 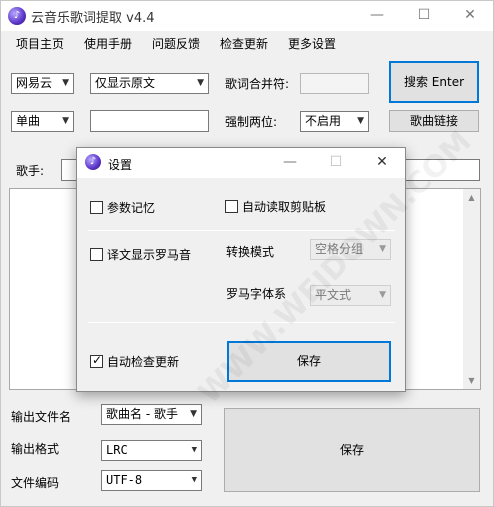 I want to click on auto-update-checkbox: ✓, so click(x=96, y=360).